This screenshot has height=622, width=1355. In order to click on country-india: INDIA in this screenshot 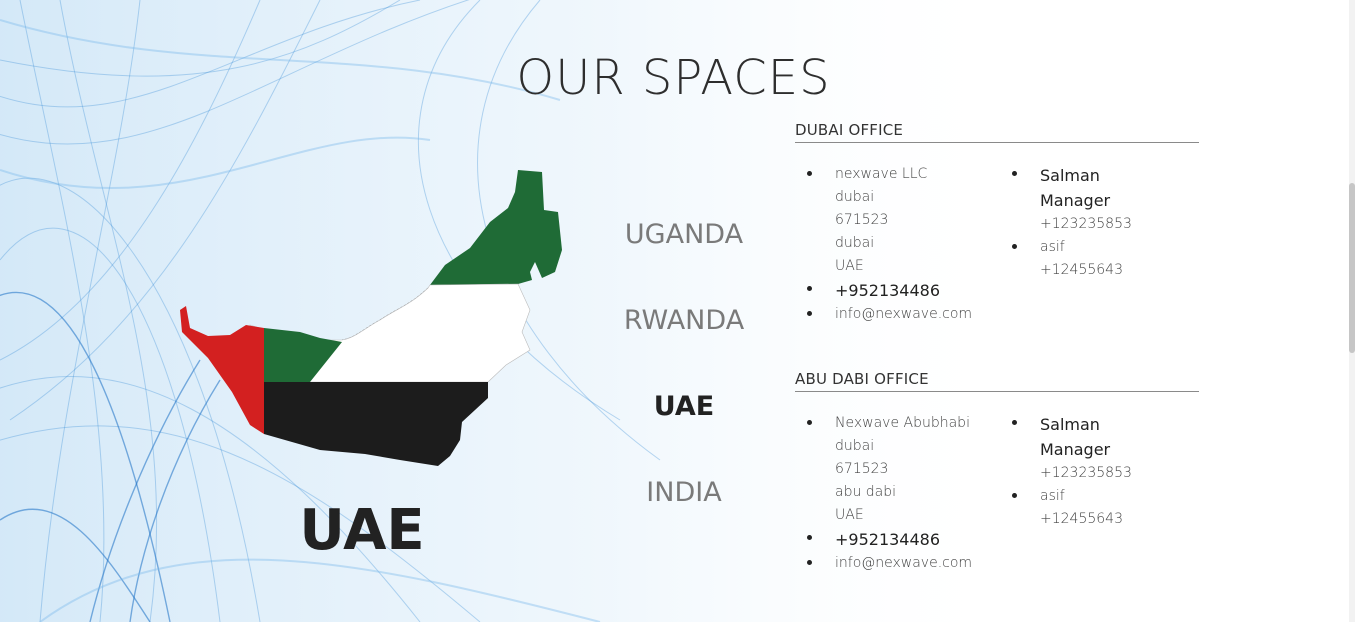, I will do `click(684, 511)`.